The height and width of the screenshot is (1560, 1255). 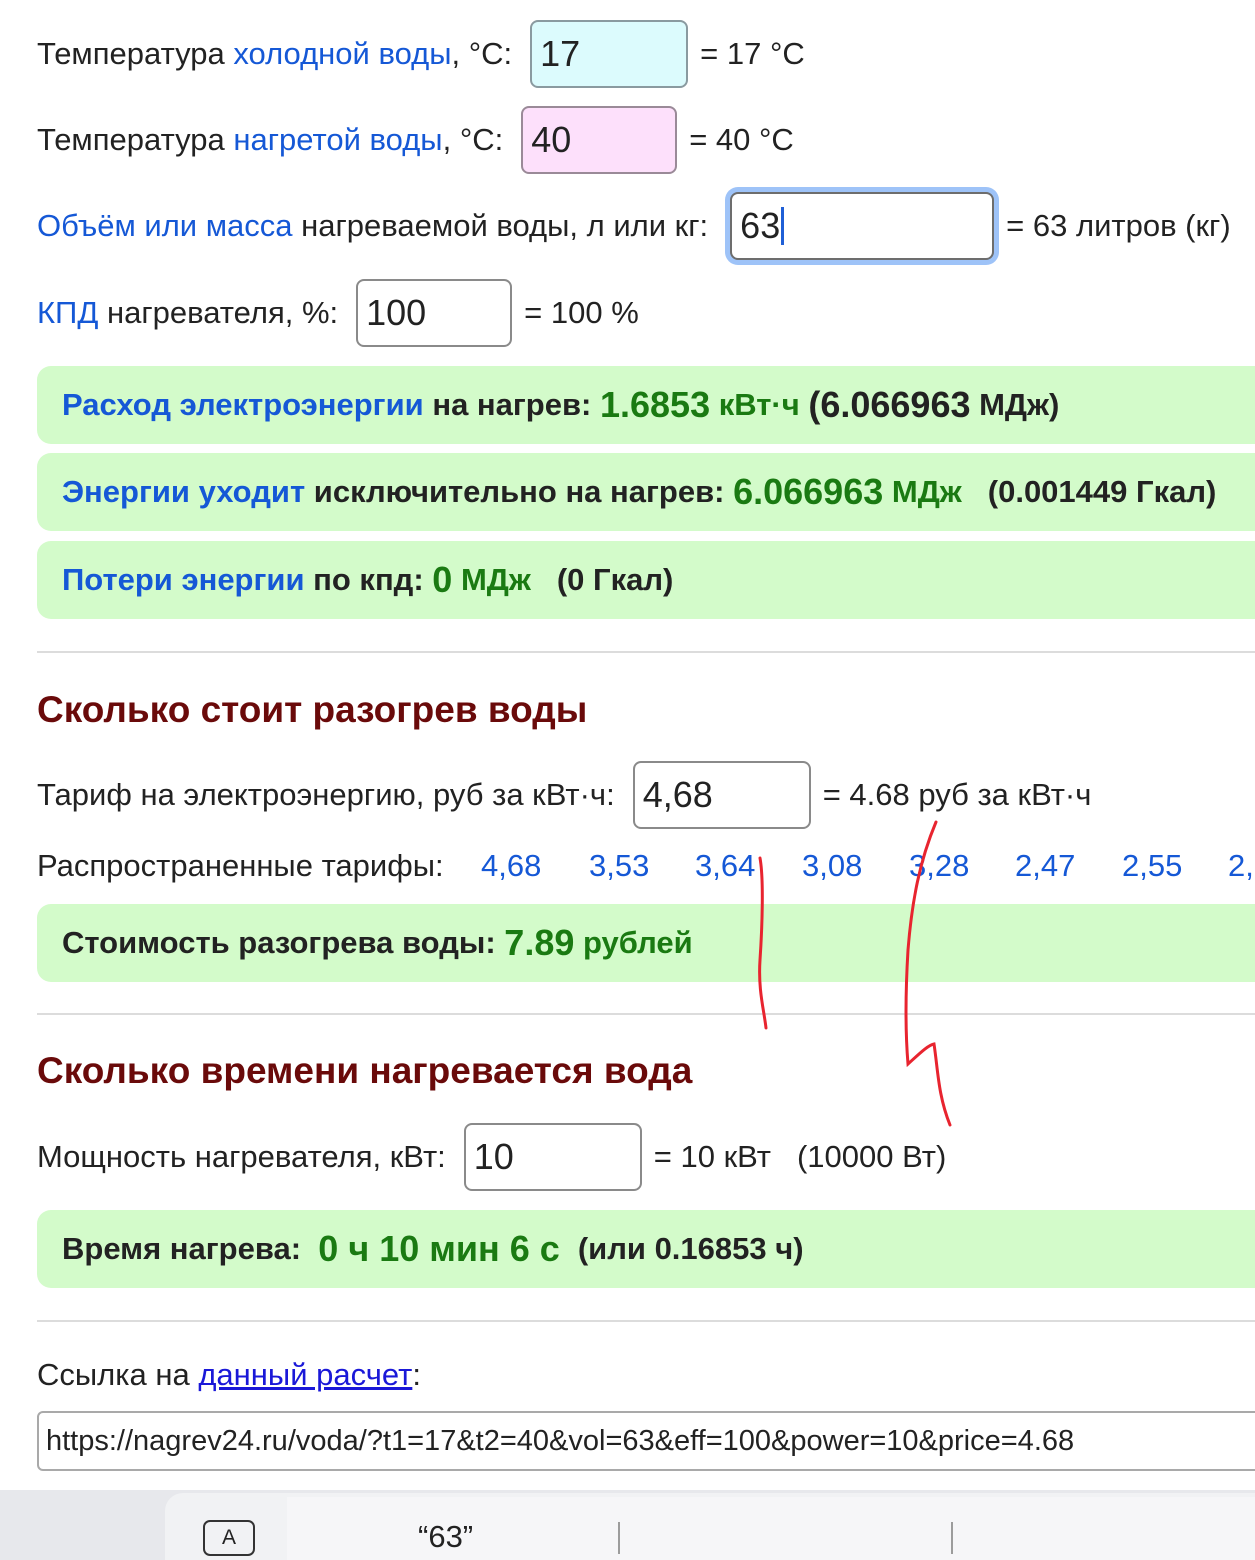 I want to click on text-format-key: A, so click(x=229, y=1538).